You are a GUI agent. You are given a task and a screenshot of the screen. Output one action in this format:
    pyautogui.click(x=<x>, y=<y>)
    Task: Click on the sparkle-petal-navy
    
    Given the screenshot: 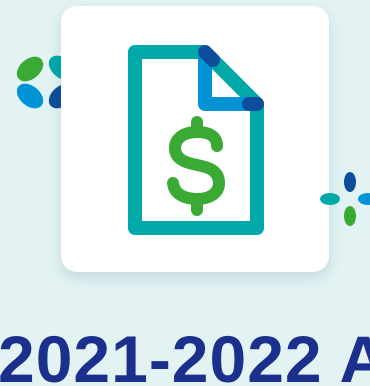 What is the action you would take?
    pyautogui.click(x=350, y=182)
    